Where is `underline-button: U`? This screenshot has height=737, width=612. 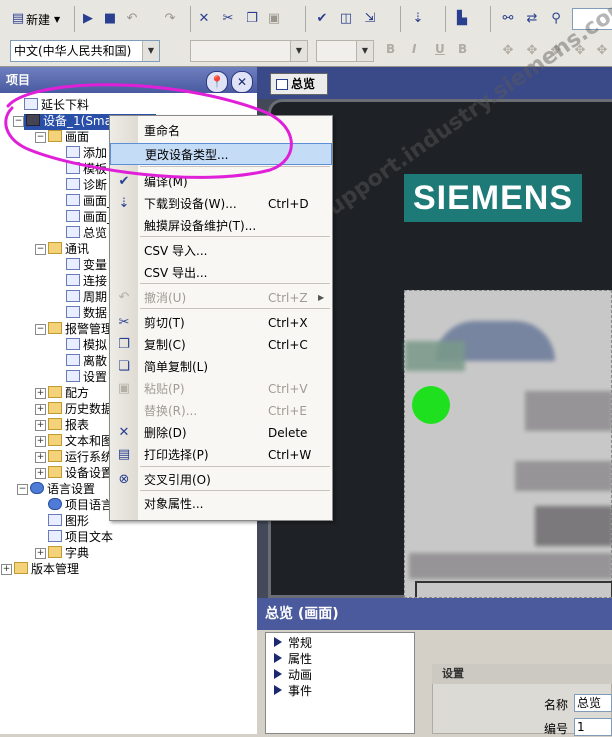
underline-button: U is located at coordinates (440, 49).